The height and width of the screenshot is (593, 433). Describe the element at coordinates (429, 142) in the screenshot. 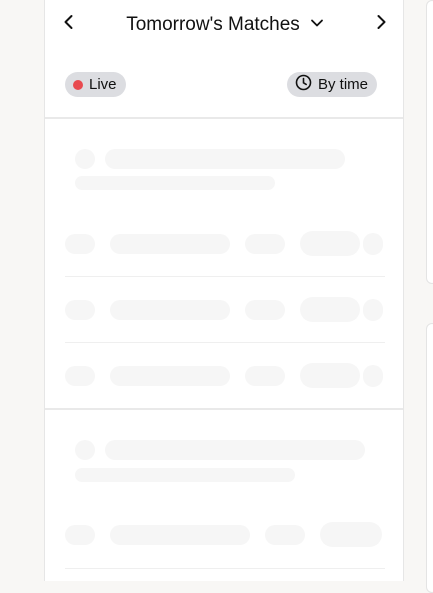

I see `side-card` at that location.